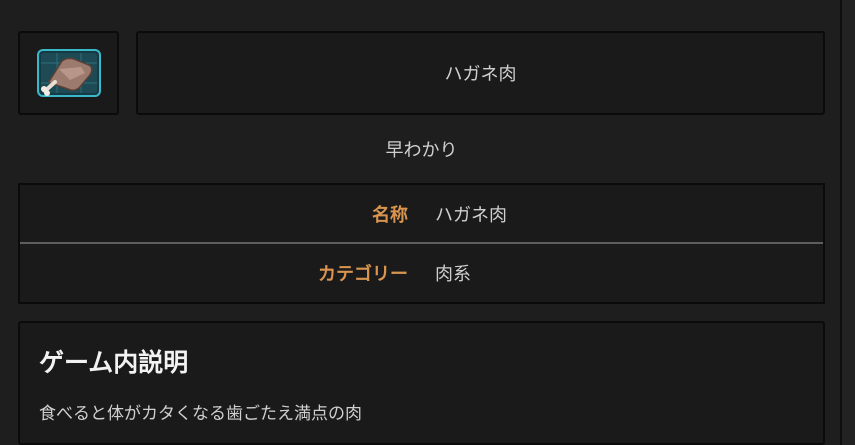  I want to click on item-name: ハガネ肉, so click(480, 74).